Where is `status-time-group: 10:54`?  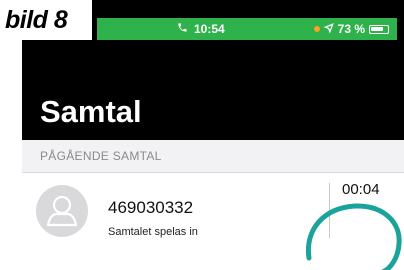
status-time-group: 10:54 is located at coordinates (201, 29).